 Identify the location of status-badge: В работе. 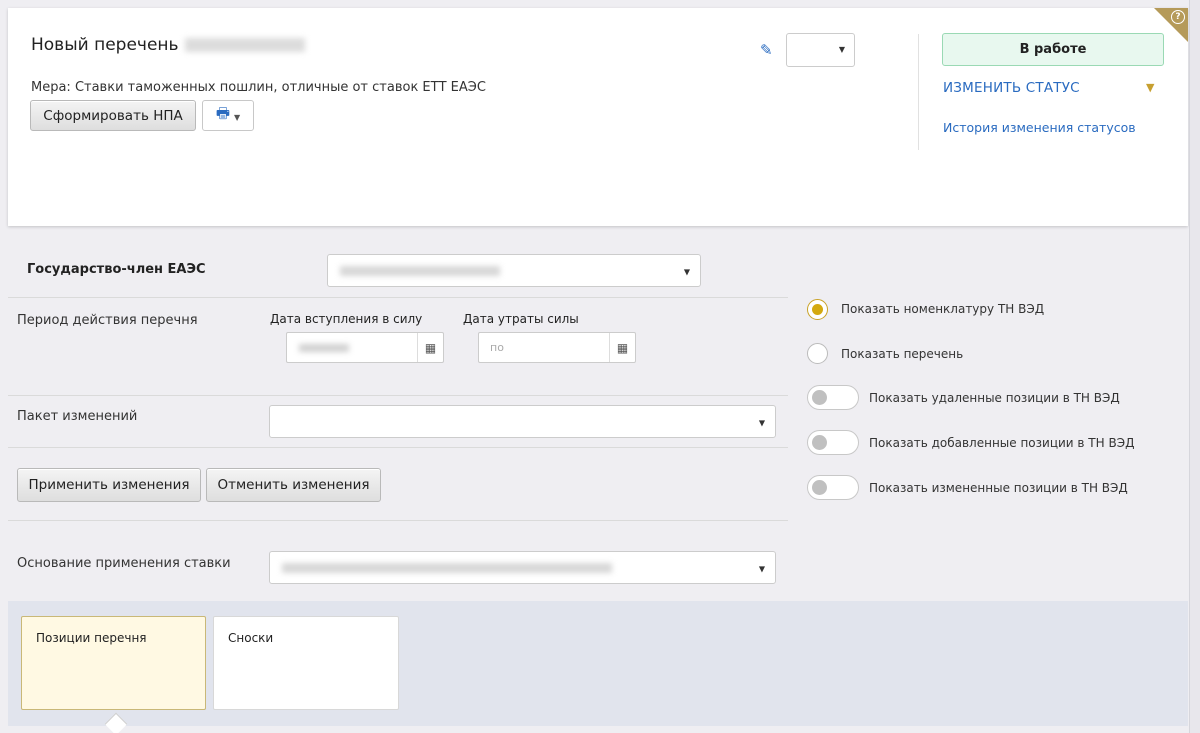
(1053, 49).